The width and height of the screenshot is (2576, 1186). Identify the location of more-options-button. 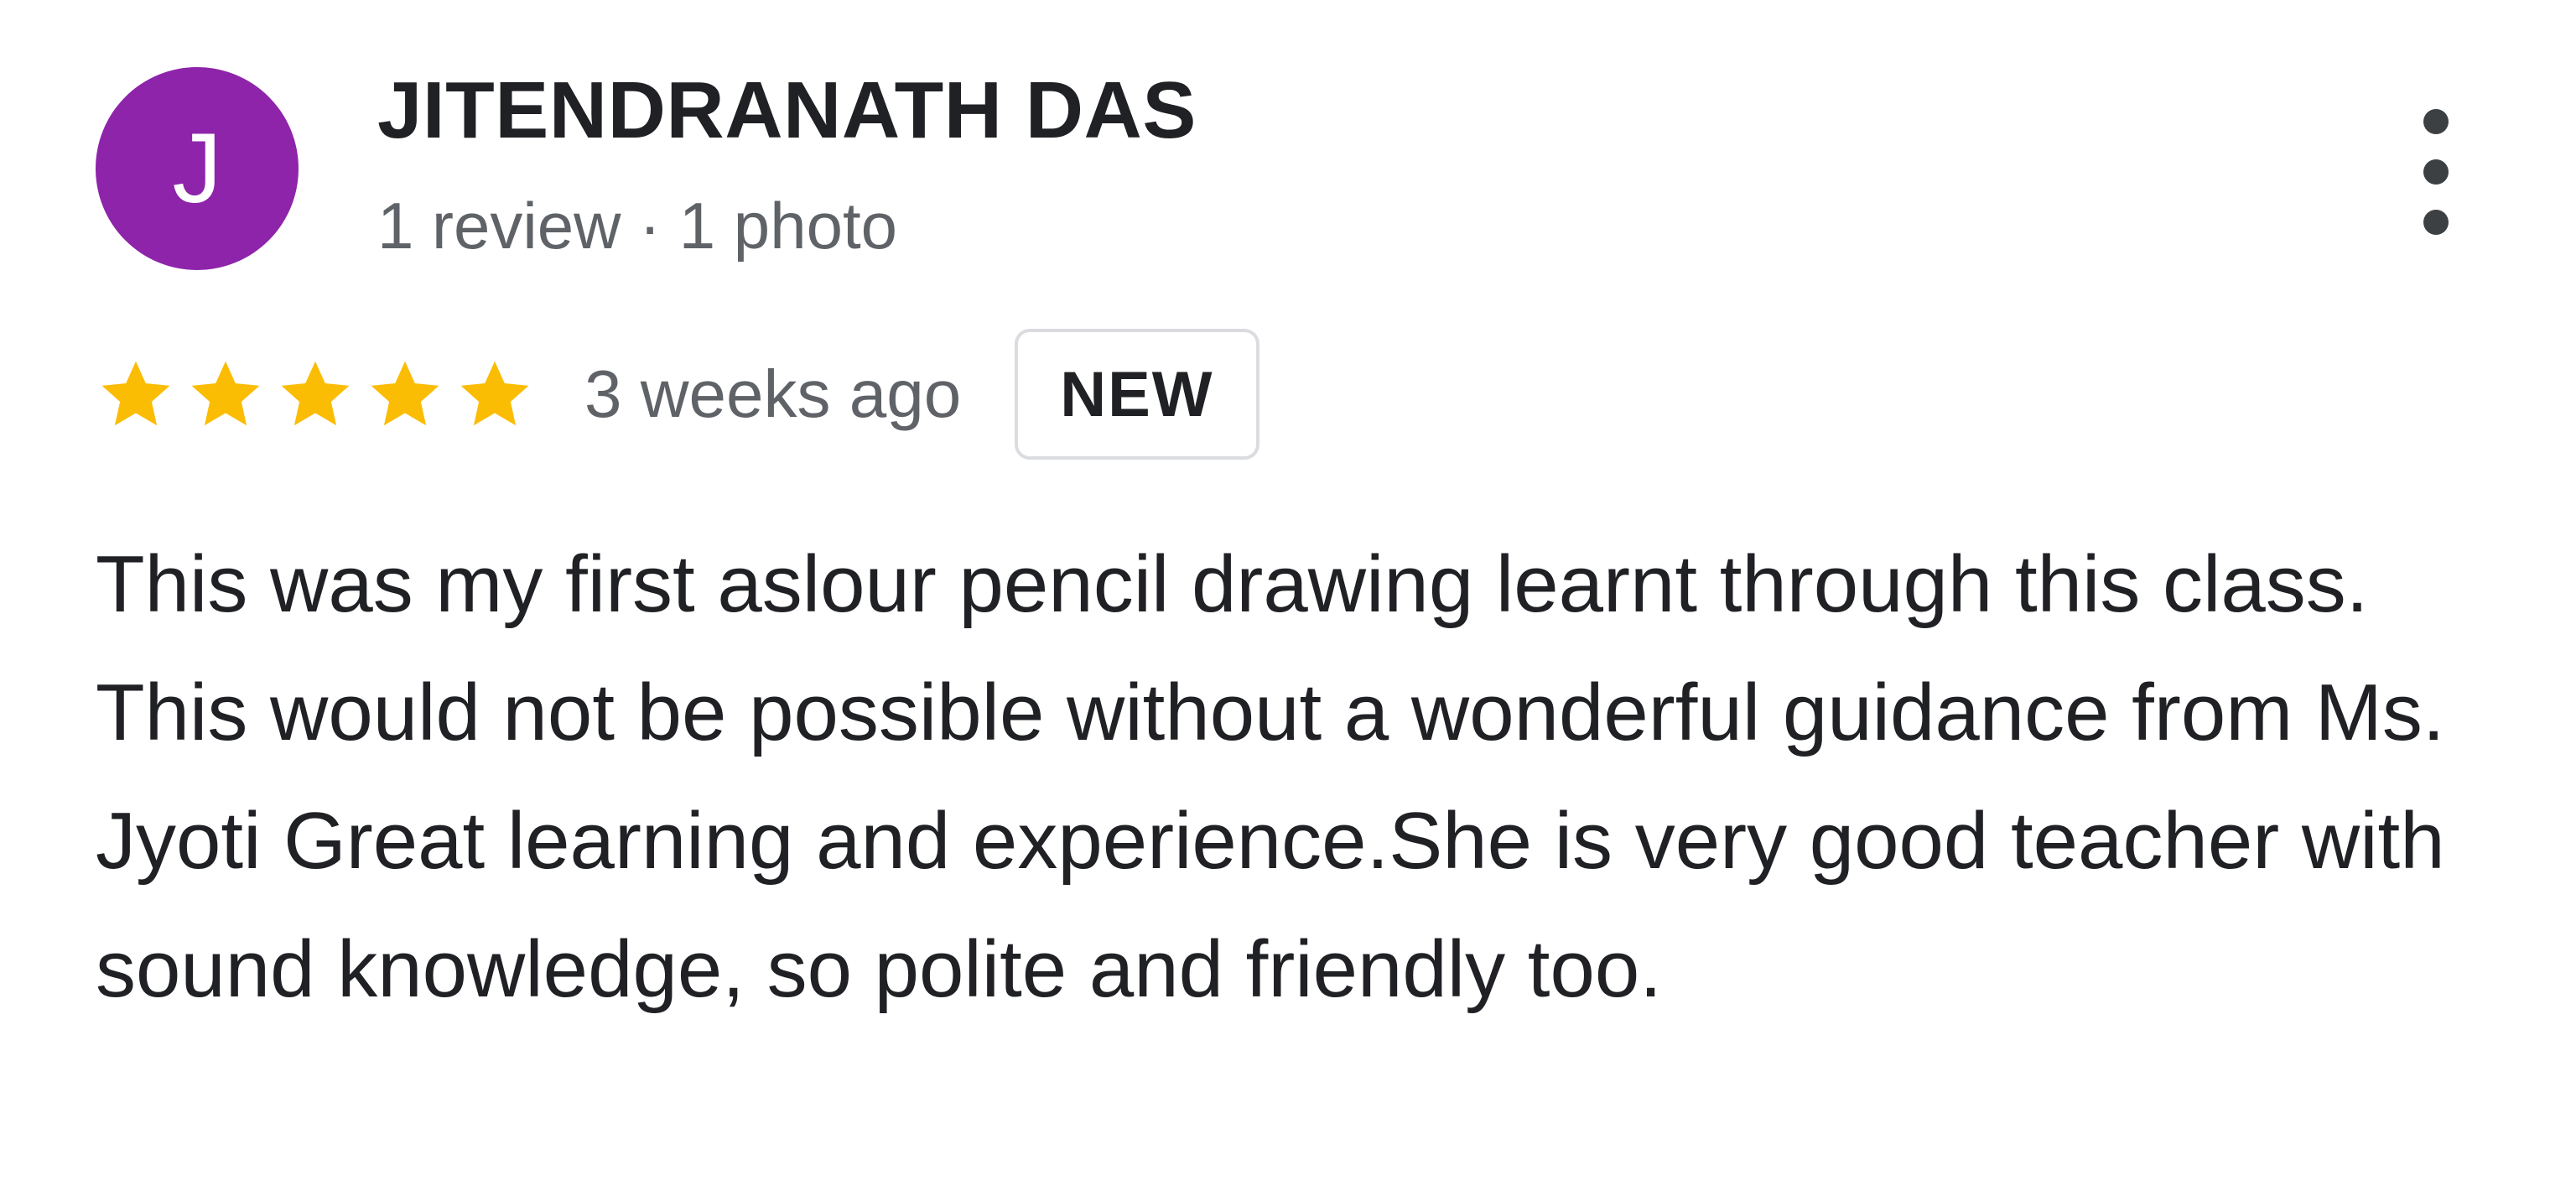
(2436, 172).